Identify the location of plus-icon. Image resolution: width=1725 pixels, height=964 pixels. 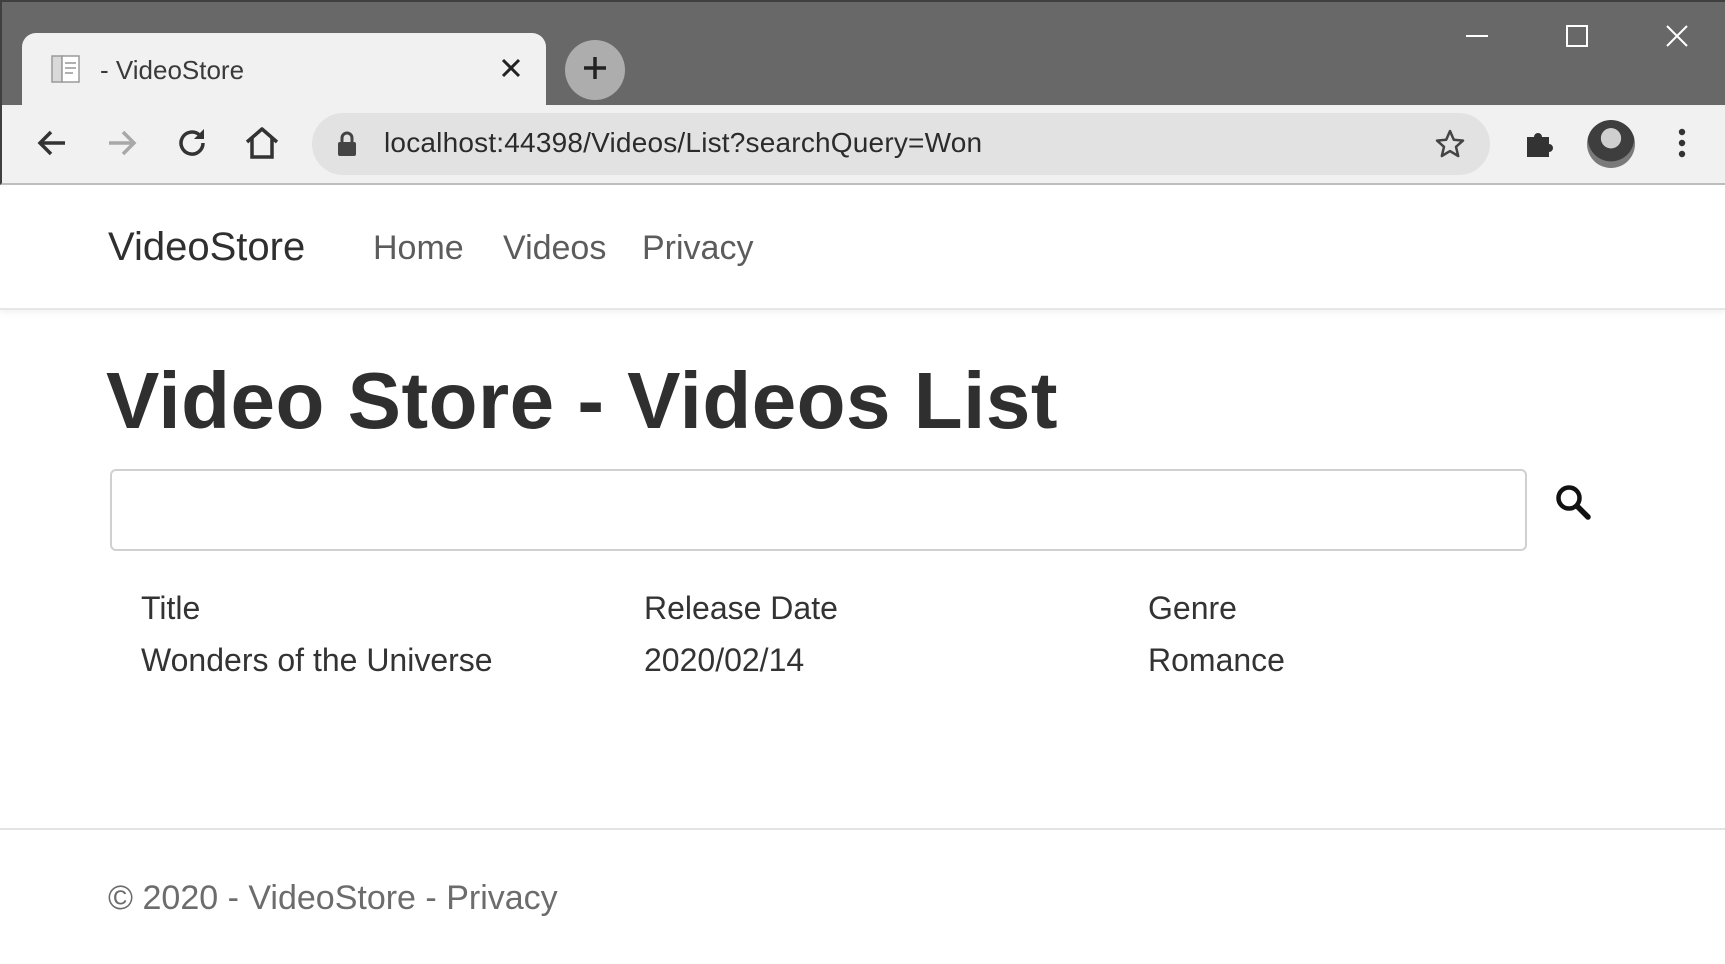
(595, 70).